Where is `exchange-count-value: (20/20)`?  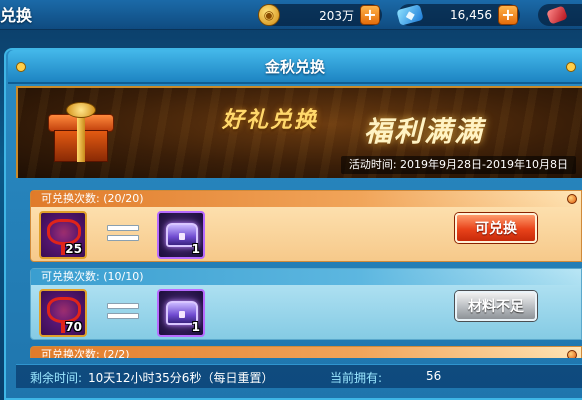 exchange-count-value: (20/20) is located at coordinates (123, 198).